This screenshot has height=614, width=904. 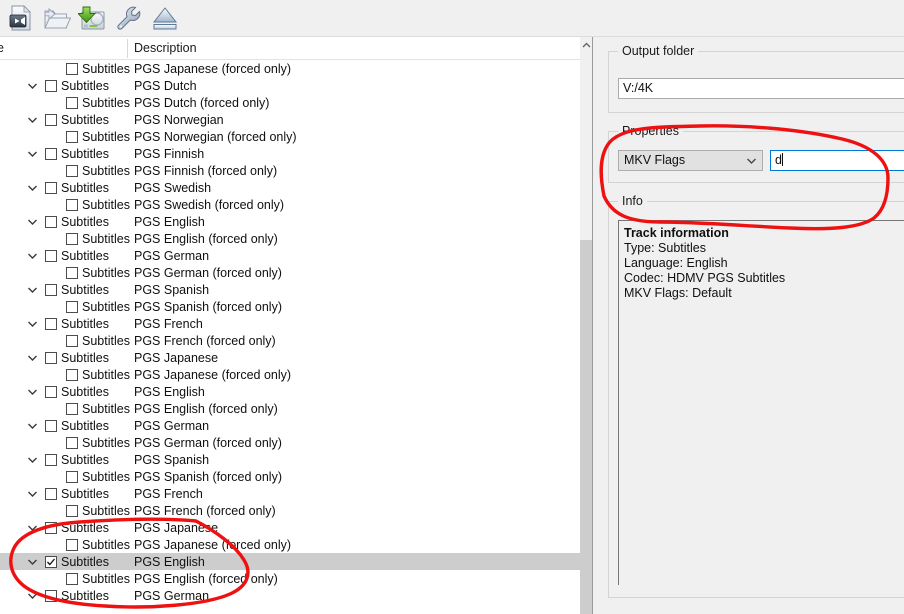 I want to click on scrollbar-thumb, so click(x=586, y=427).